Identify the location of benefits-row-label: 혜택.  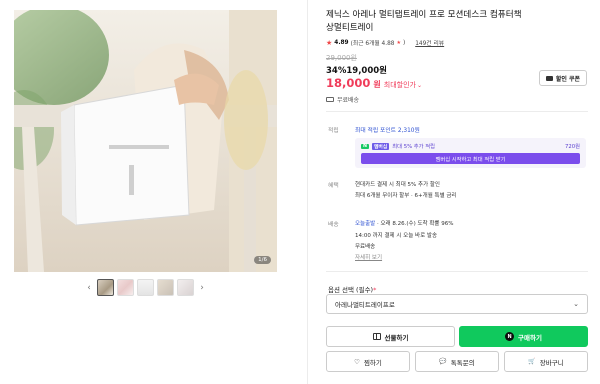
(333, 186).